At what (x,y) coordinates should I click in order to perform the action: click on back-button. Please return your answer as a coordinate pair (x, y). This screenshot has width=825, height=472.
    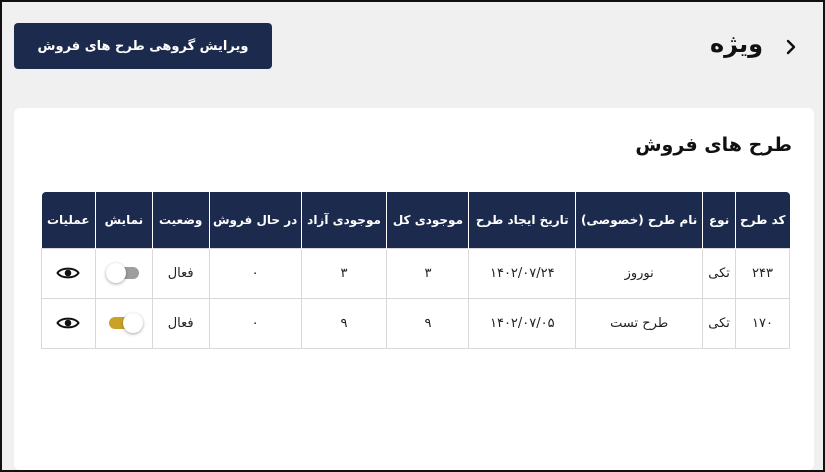
    Looking at the image, I should click on (791, 47).